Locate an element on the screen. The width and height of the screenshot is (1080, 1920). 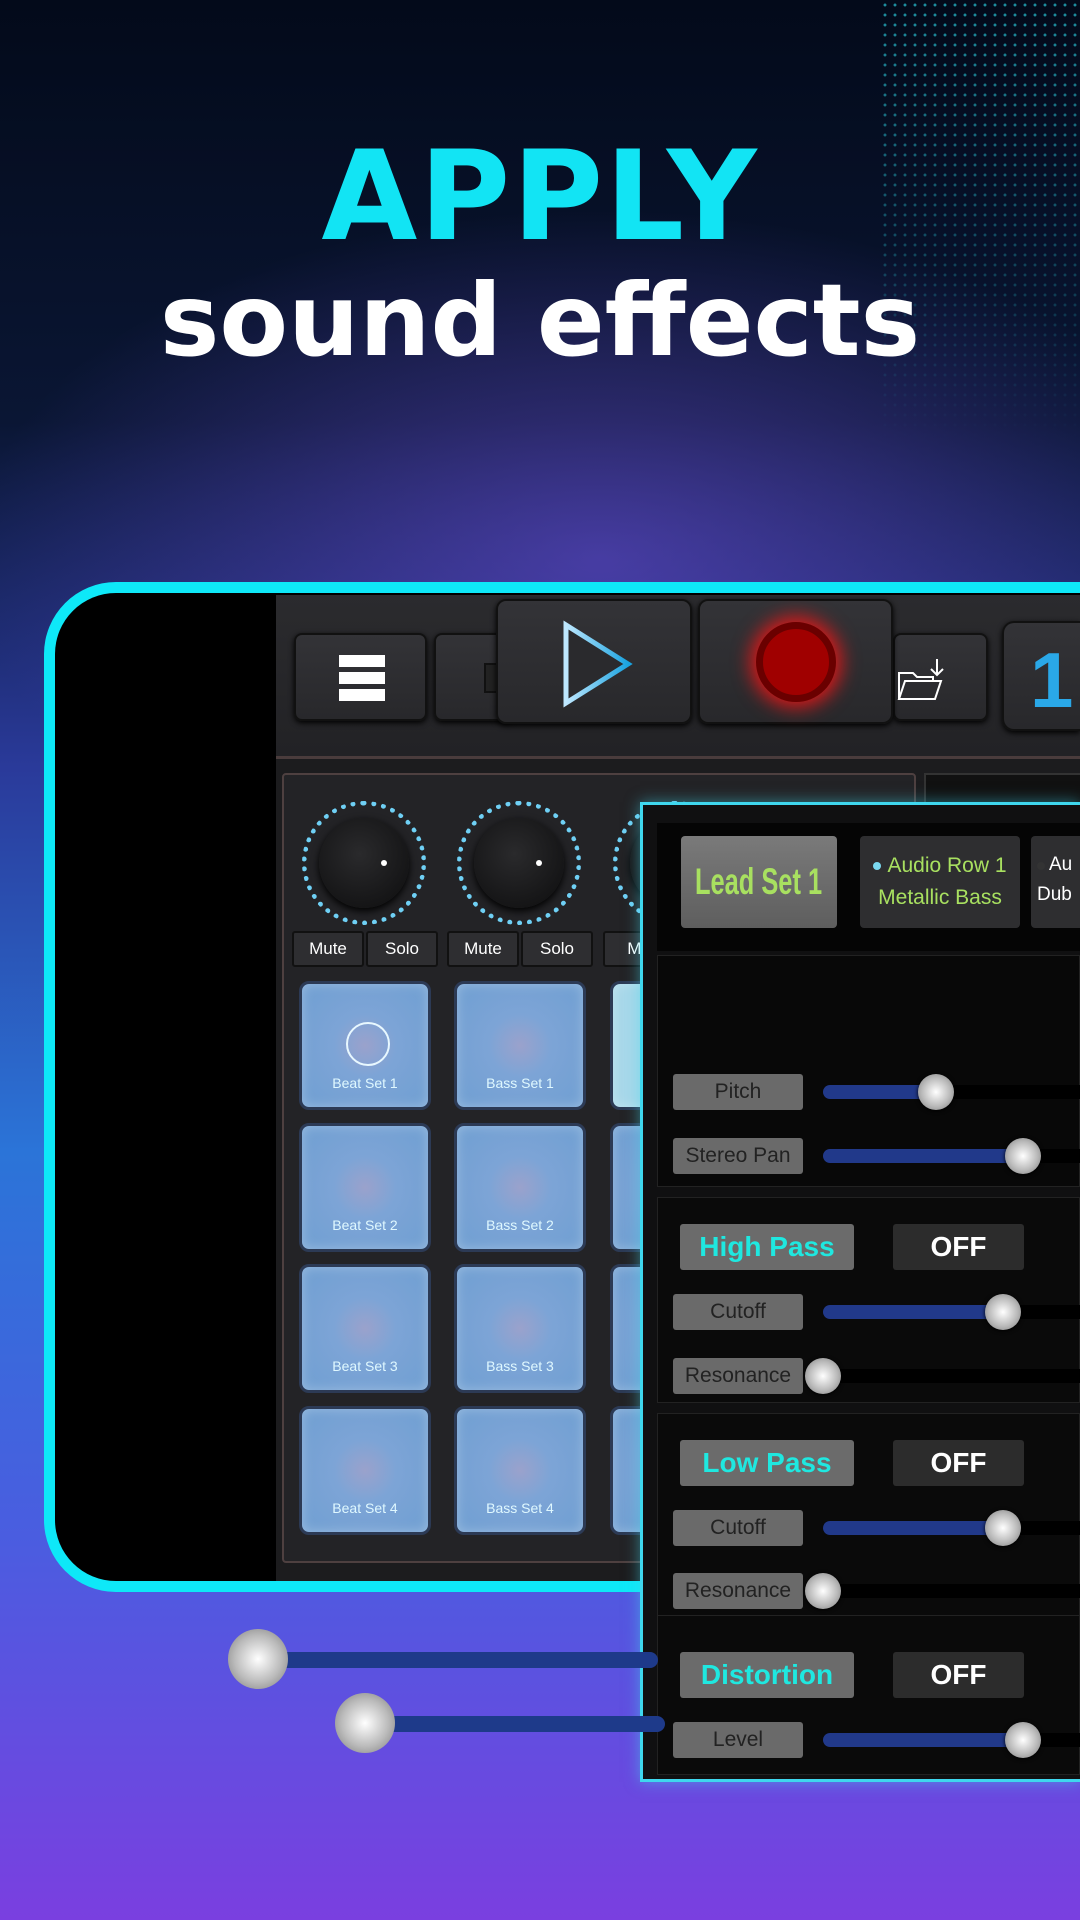
slider-label: Pitch is located at coordinates (738, 1092).